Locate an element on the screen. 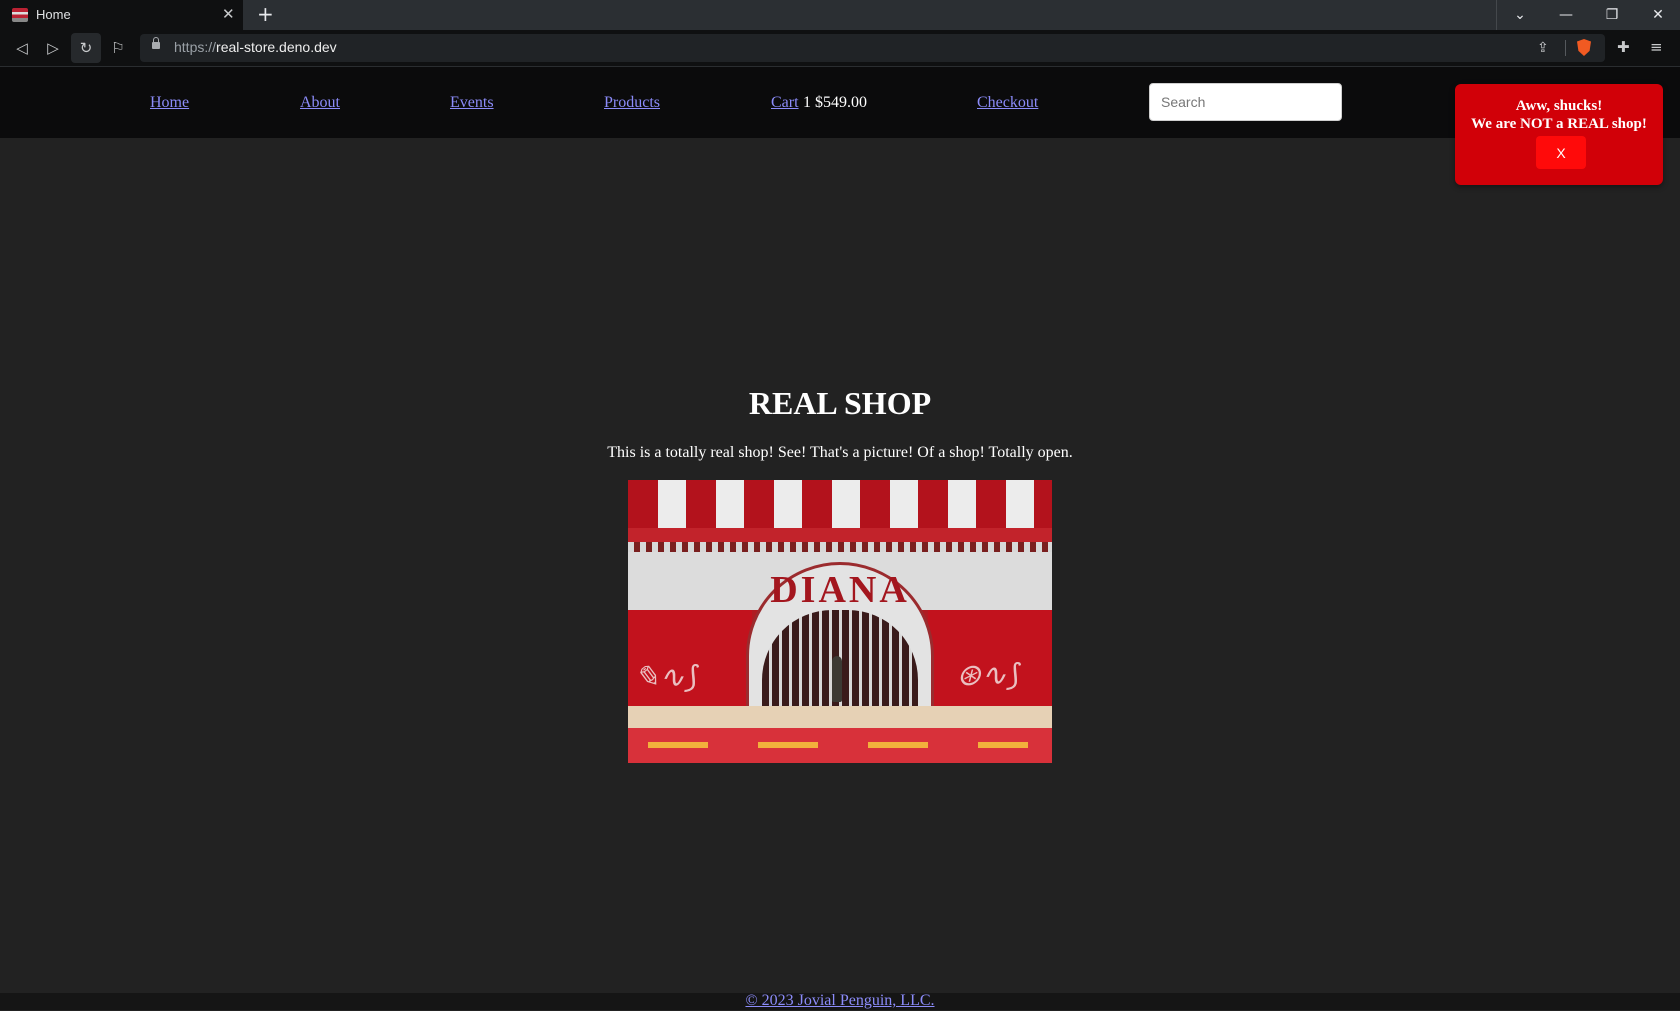 The height and width of the screenshot is (1011, 1680). search-input is located at coordinates (1245, 102).